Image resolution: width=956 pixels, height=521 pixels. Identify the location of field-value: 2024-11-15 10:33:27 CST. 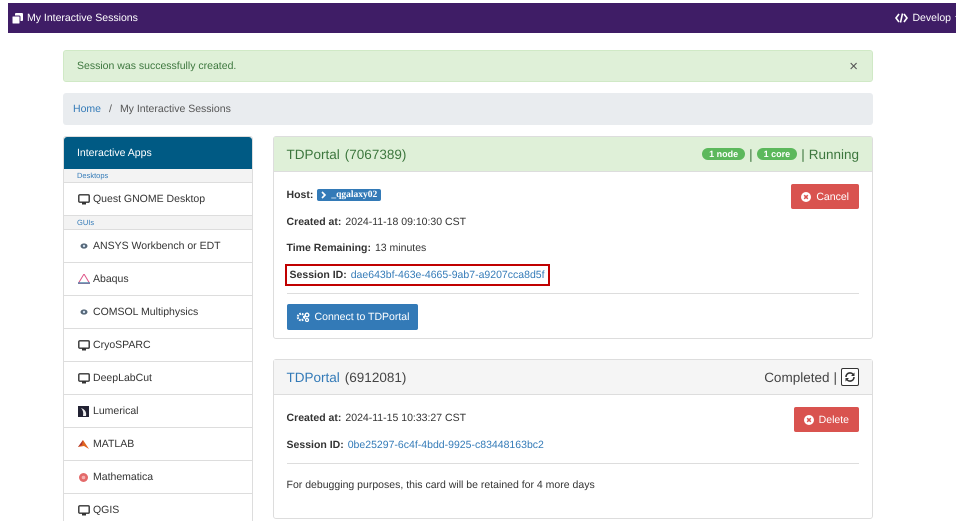
(405, 418).